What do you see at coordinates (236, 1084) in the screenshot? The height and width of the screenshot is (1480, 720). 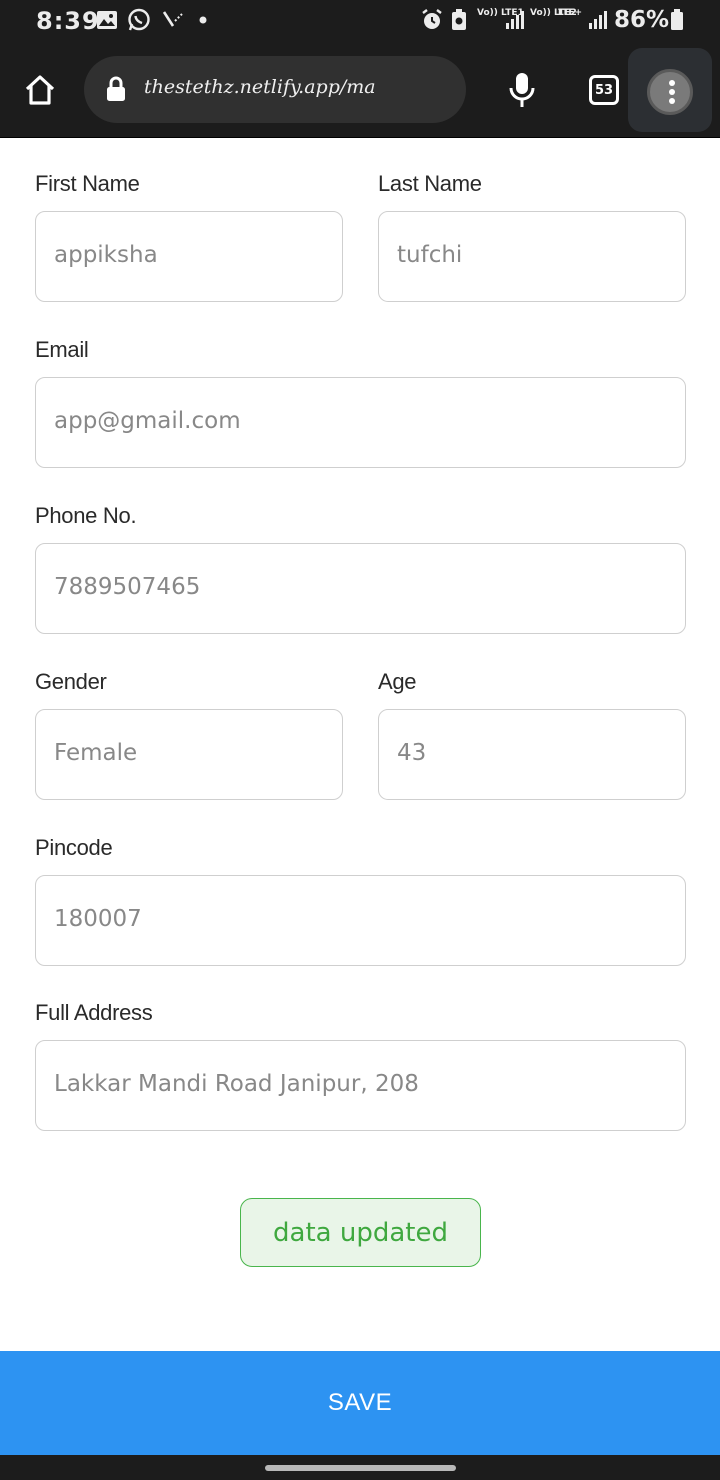 I see `address-value: Lakkar Mandi Road Janipur, 208` at bounding box center [236, 1084].